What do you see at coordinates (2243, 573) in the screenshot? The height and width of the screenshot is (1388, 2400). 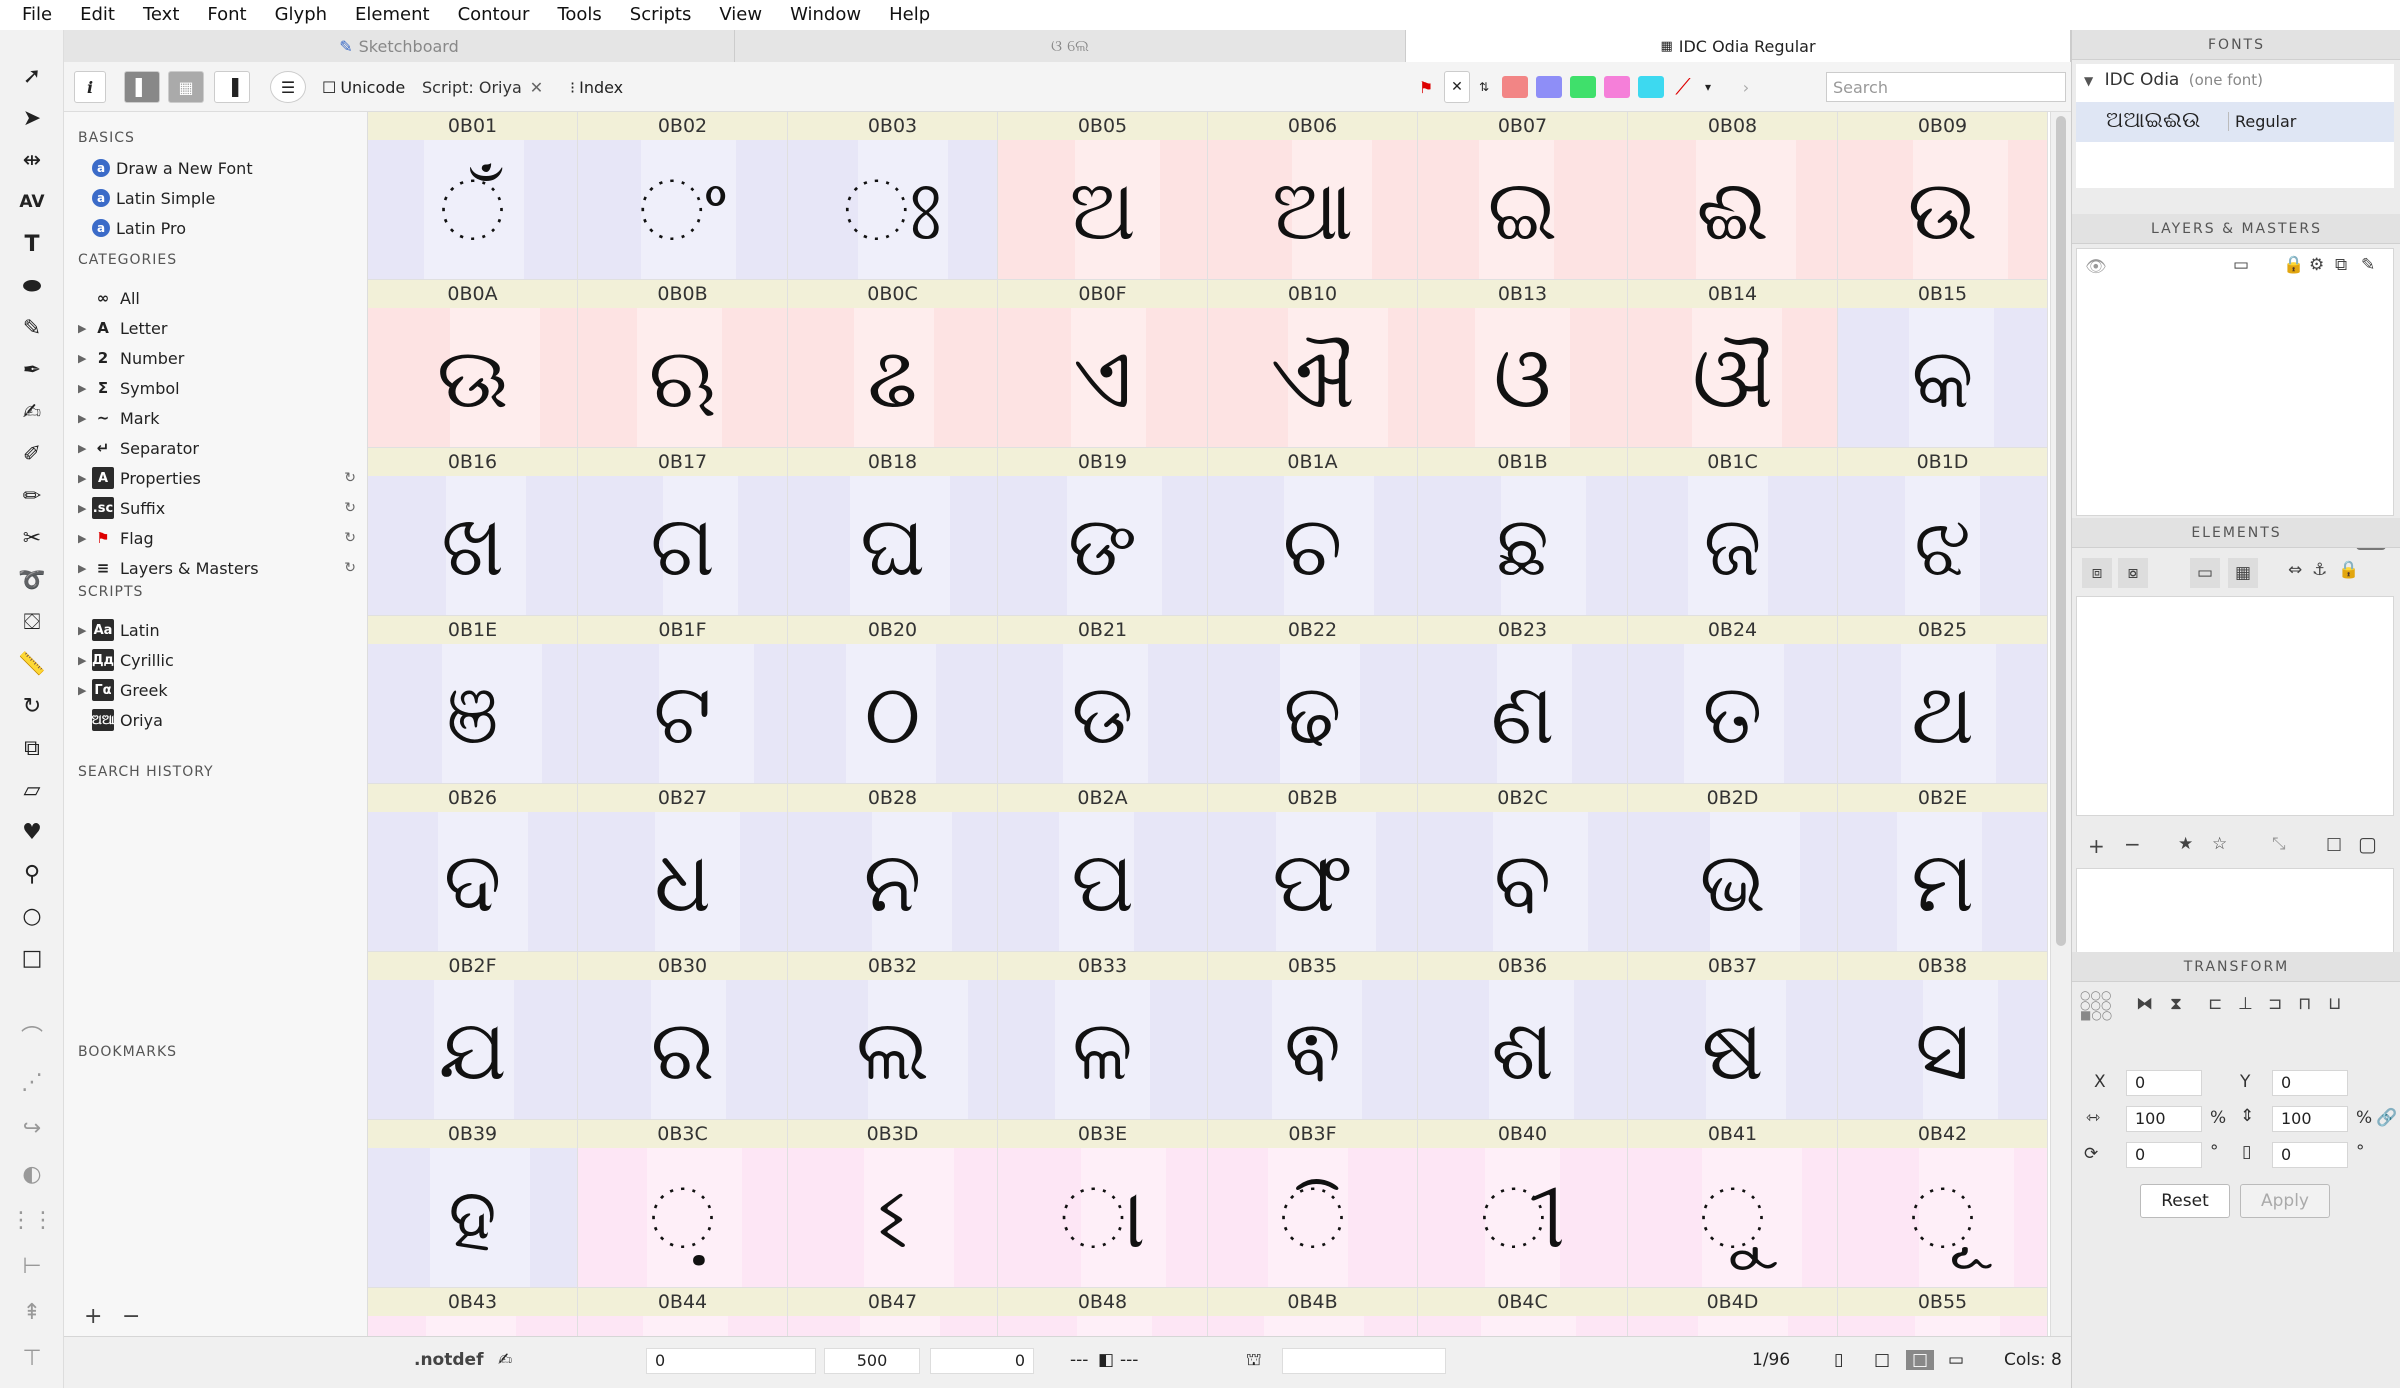 I see `grid-element-icon: ▦` at bounding box center [2243, 573].